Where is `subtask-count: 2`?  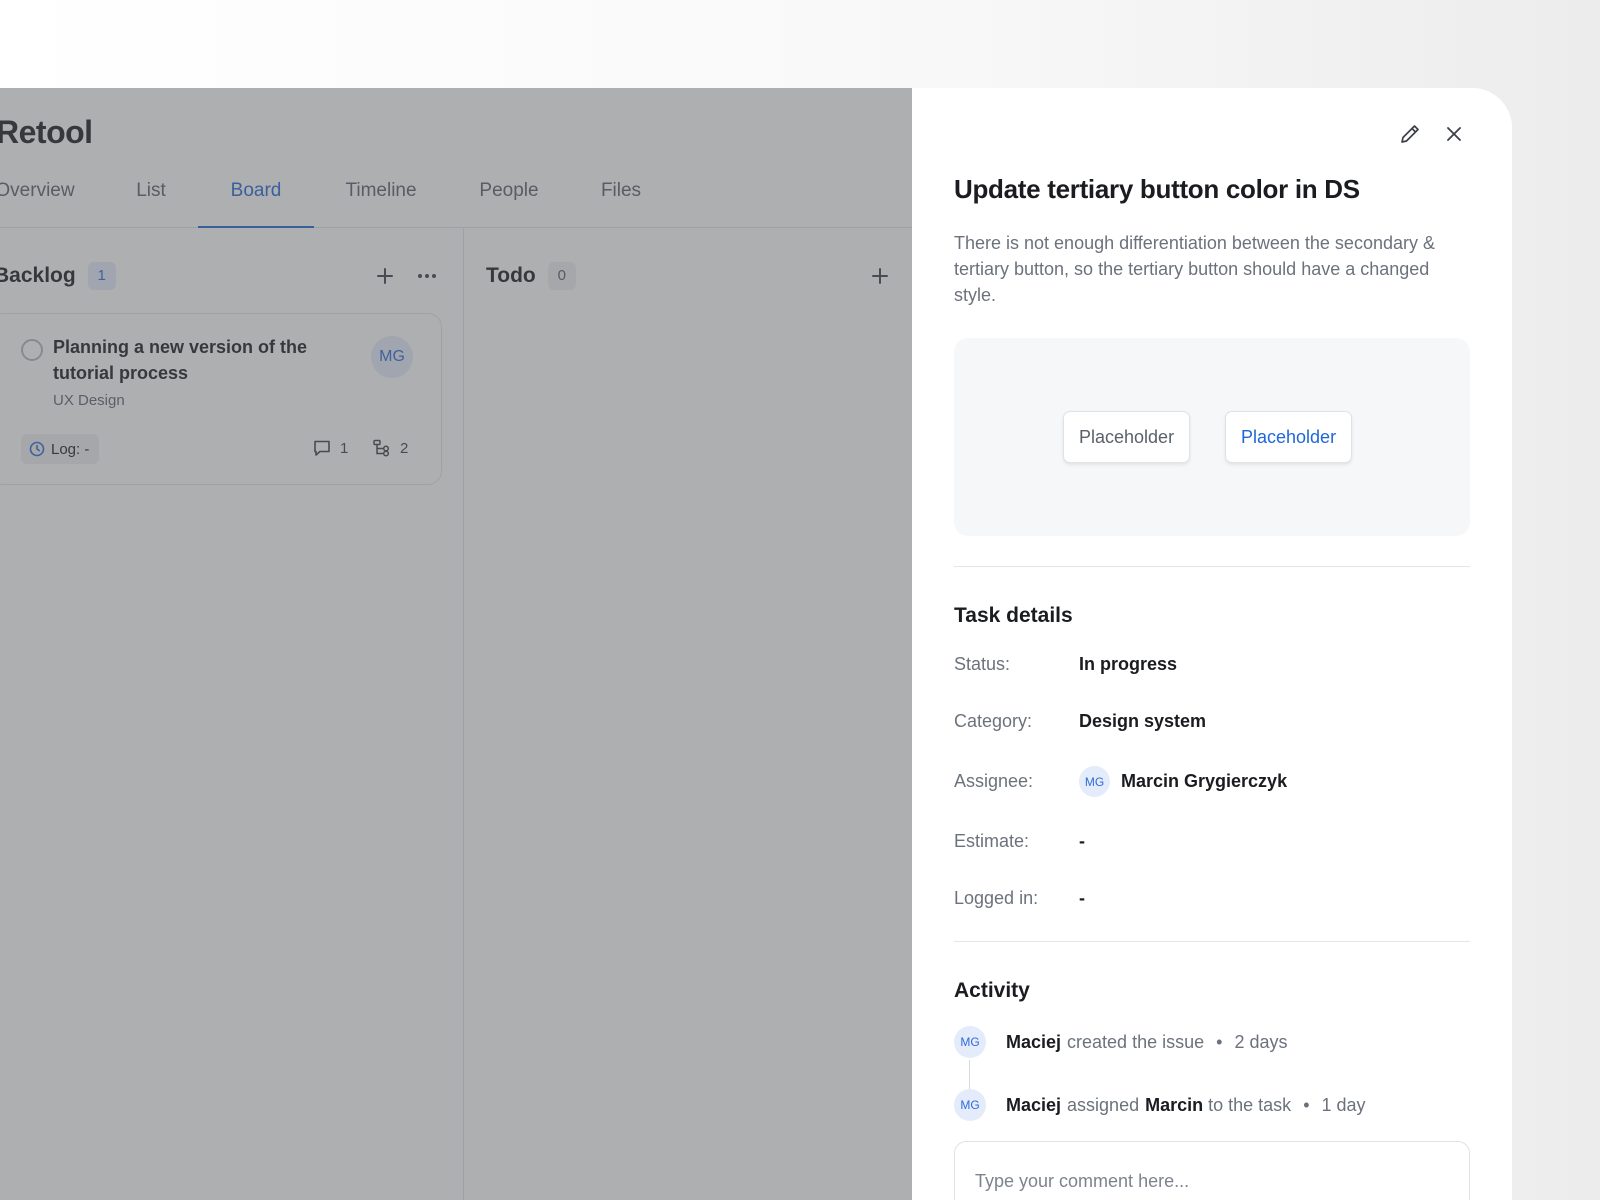
subtask-count: 2 is located at coordinates (390, 448).